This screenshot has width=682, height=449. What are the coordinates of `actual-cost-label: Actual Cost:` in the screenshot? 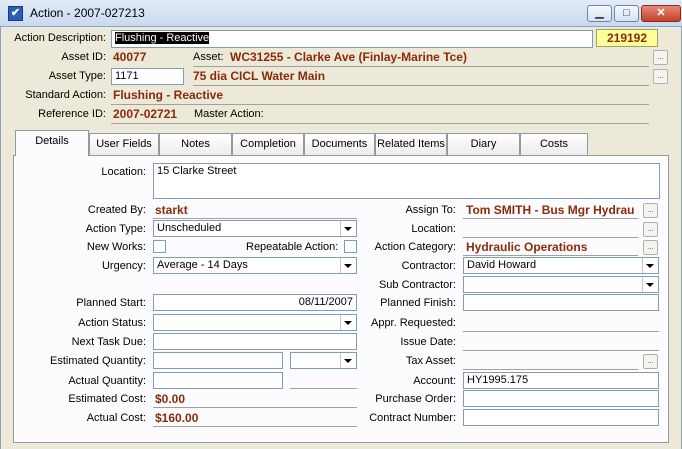 It's located at (116, 418).